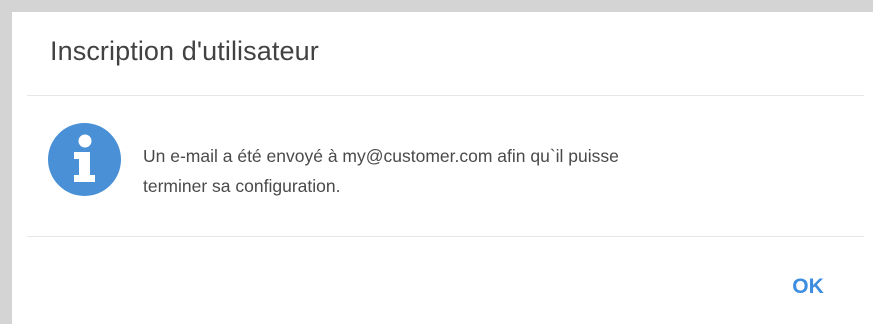 The image size is (873, 324). Describe the element at coordinates (445, 236) in the screenshot. I see `footer-divider` at that location.